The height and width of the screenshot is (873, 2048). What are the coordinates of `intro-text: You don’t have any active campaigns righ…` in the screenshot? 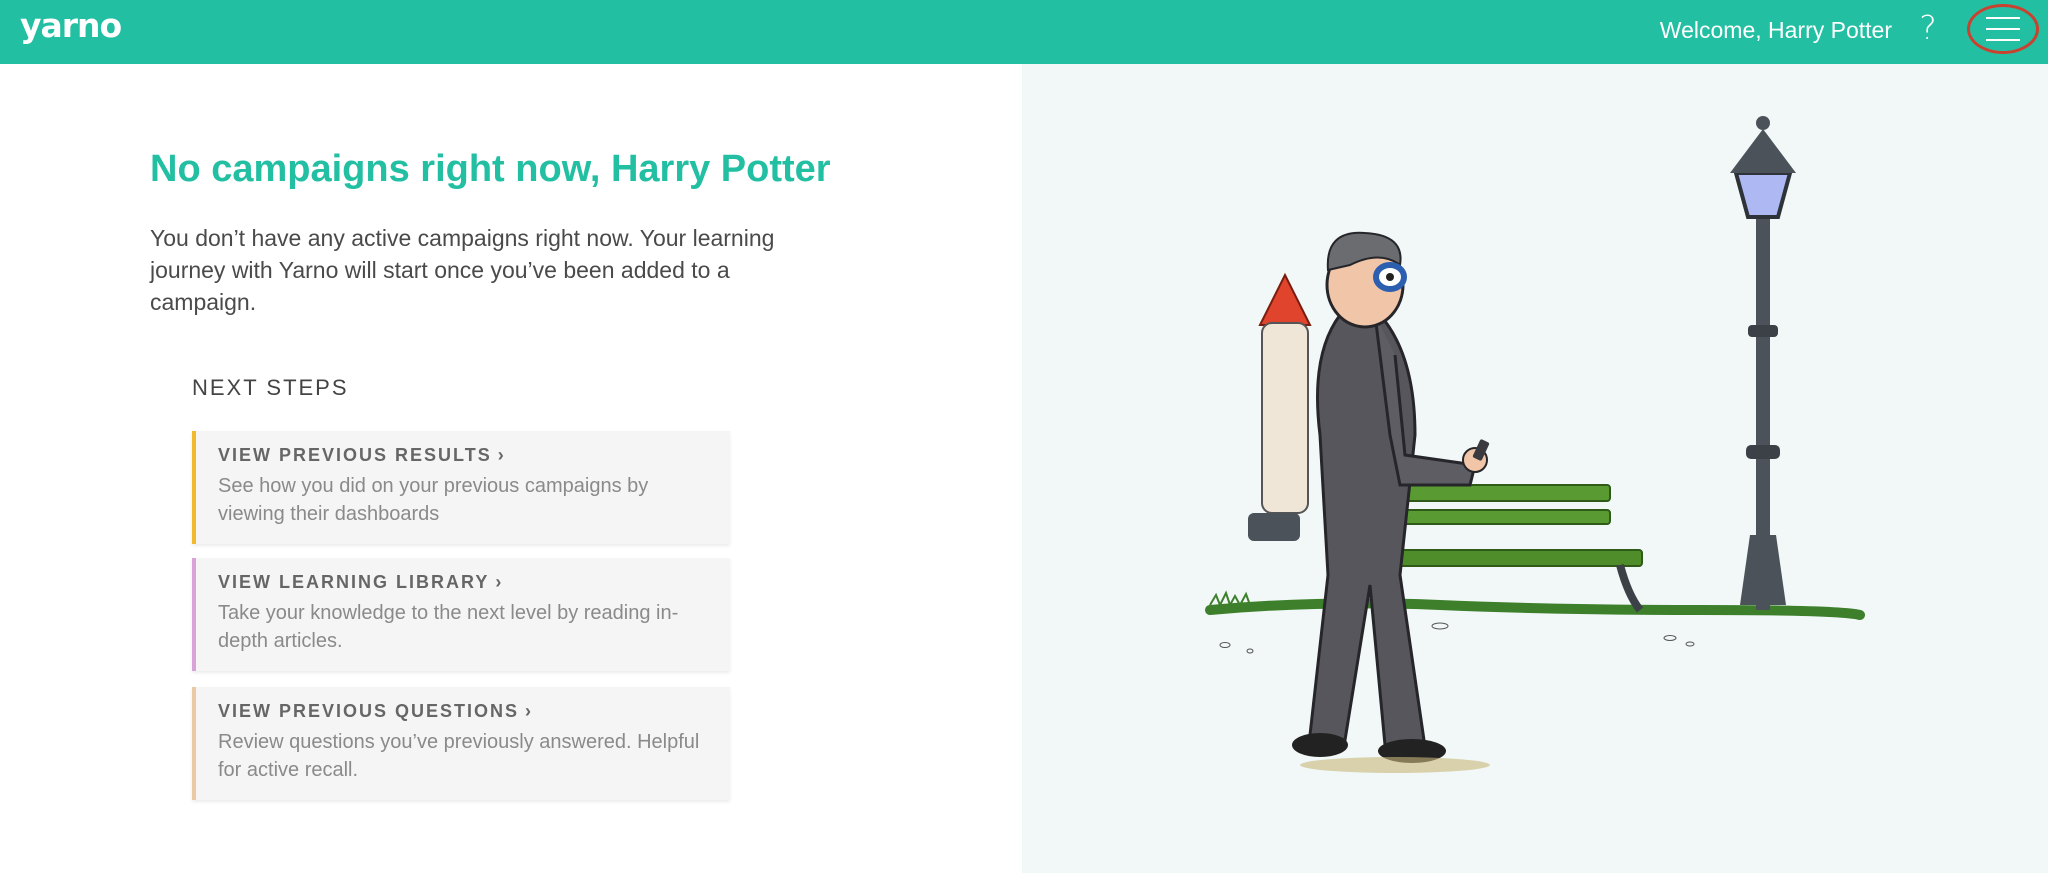 It's located at (462, 270).